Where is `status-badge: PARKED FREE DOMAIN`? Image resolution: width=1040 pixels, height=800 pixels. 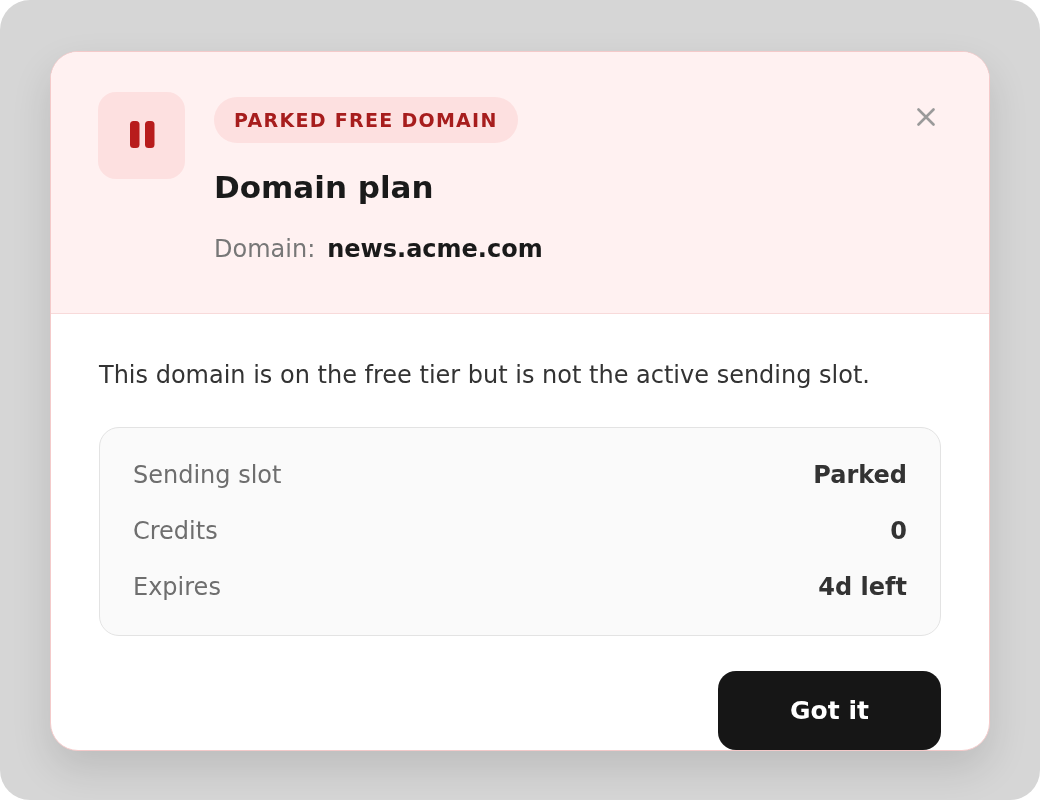 status-badge: PARKED FREE DOMAIN is located at coordinates (366, 120).